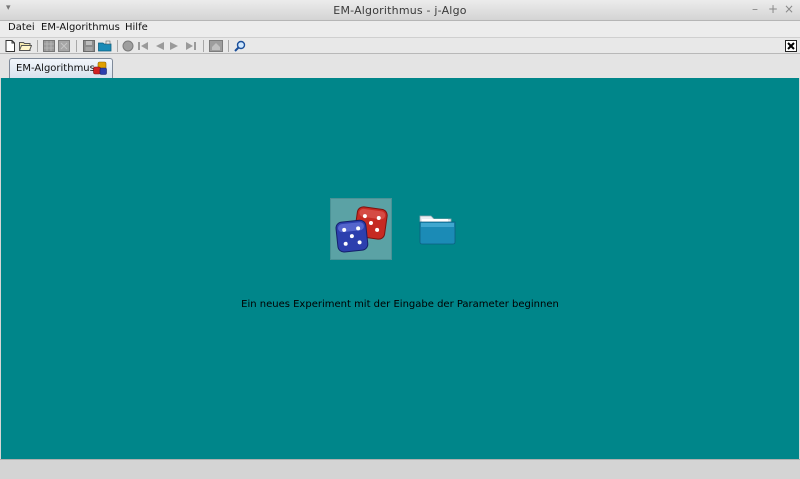 The height and width of the screenshot is (479, 800). What do you see at coordinates (400, 29) in the screenshot?
I see `menu-bar: Datei EM-Algorithmus Hilfe` at bounding box center [400, 29].